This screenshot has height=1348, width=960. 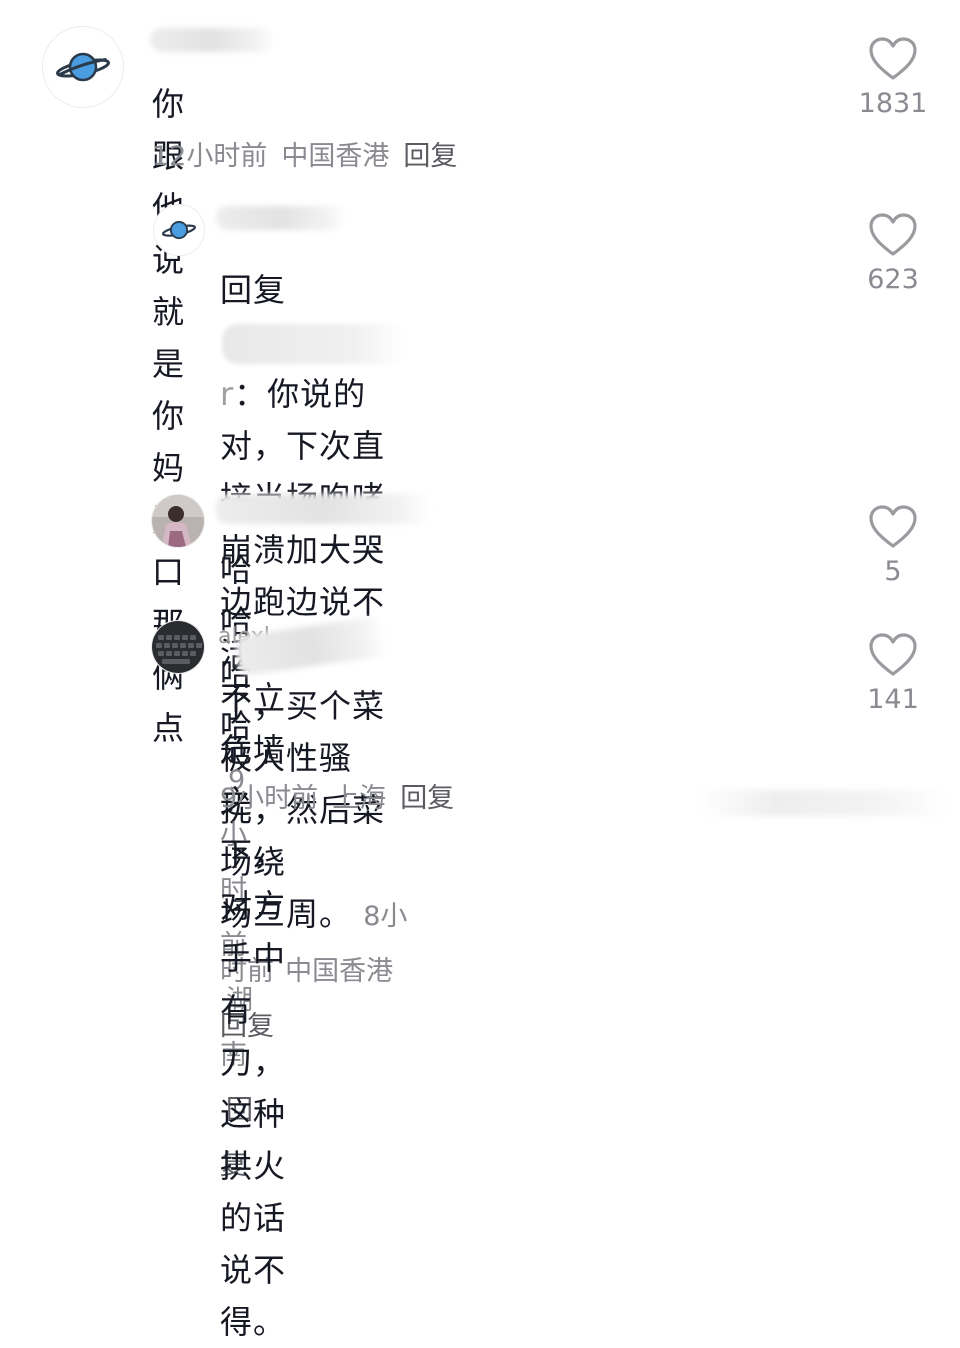 I want to click on like-button: 141, so click(x=893, y=673).